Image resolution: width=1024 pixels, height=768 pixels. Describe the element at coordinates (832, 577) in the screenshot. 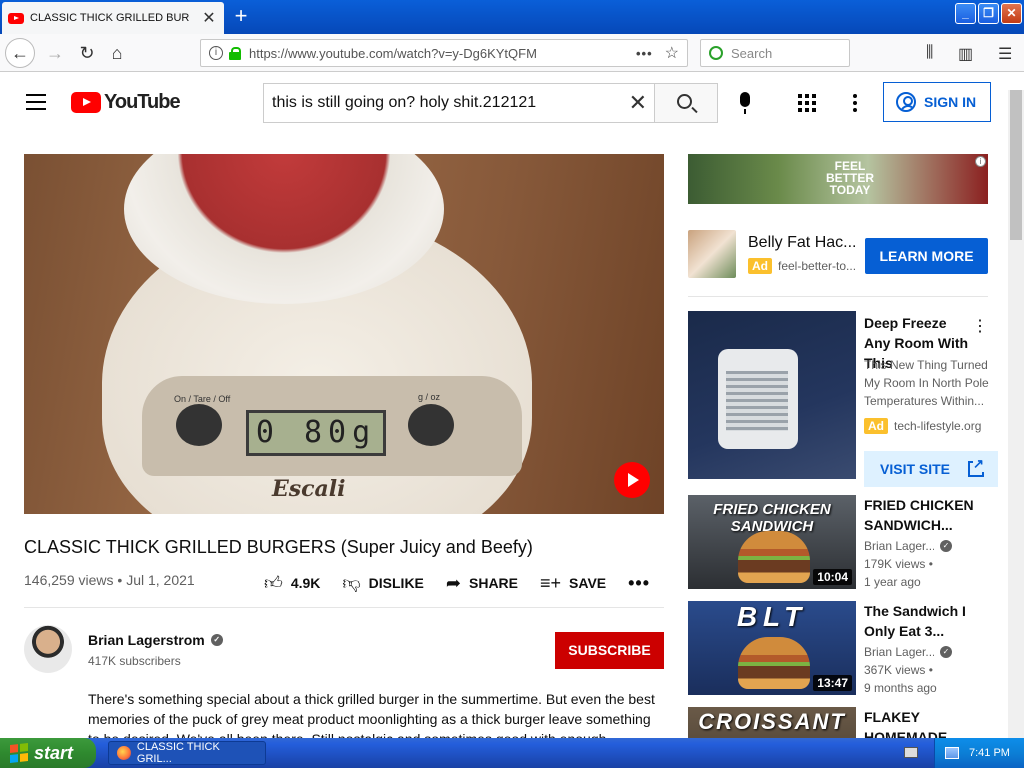

I see `video-duration: 10:04` at that location.